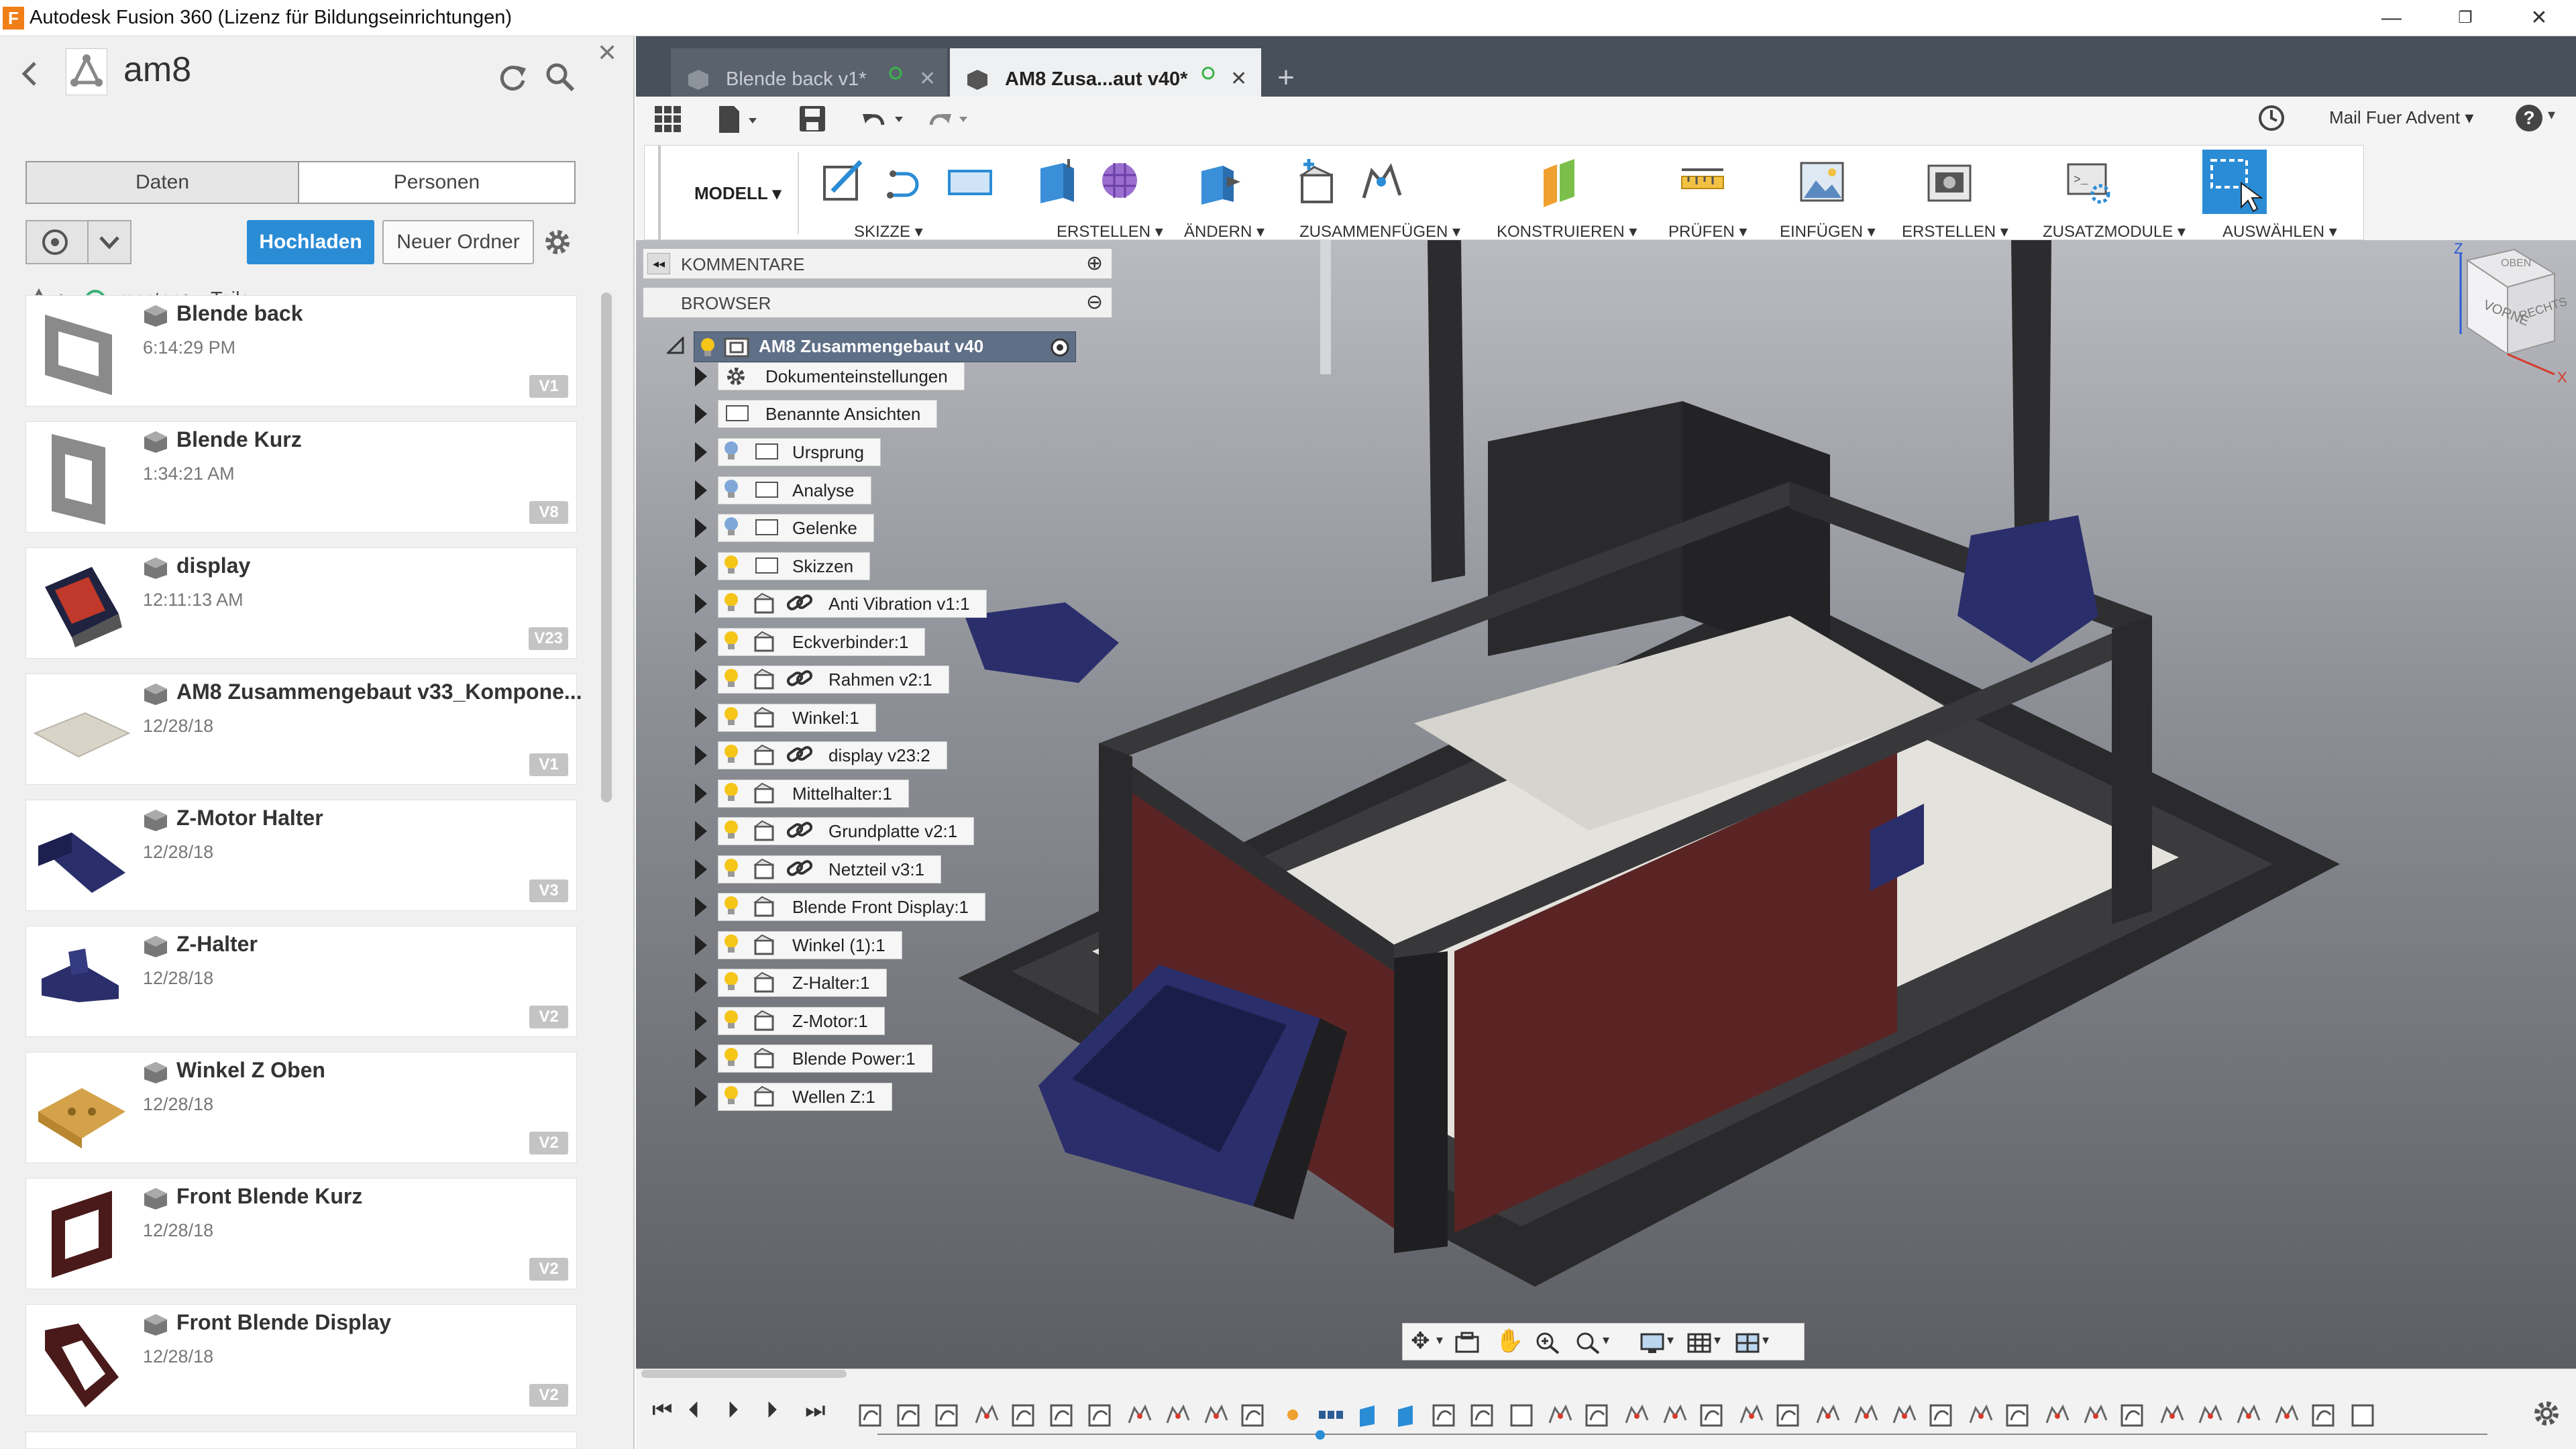  I want to click on upload-button: Hochladen, so click(310, 242).